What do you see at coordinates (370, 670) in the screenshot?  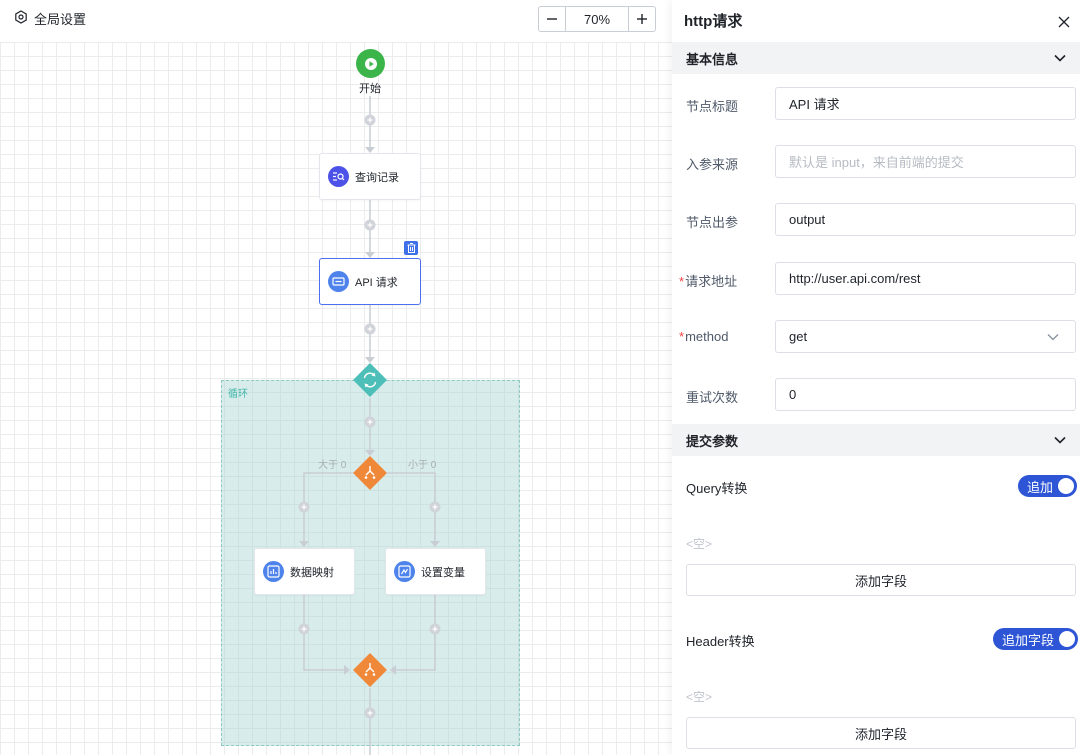 I see `merge-node` at bounding box center [370, 670].